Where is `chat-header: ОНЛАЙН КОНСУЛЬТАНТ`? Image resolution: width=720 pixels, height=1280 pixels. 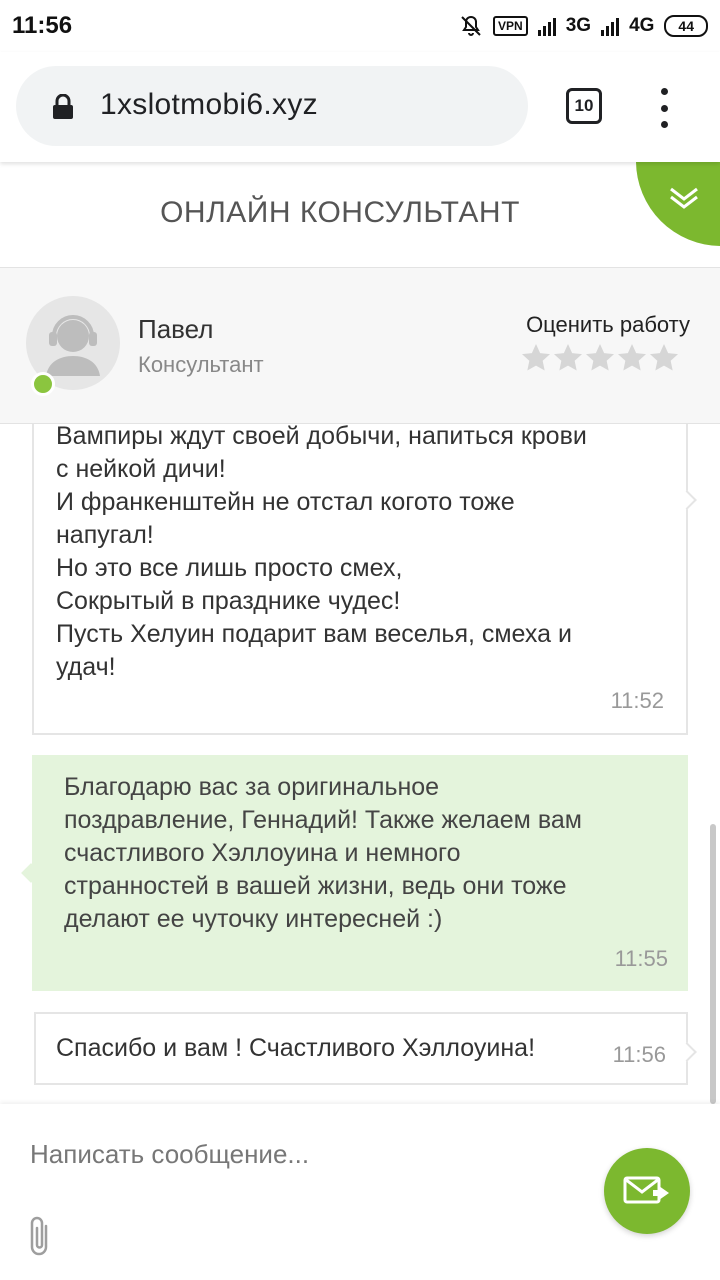
chat-header: ОНЛАЙН КОНСУЛЬТАНТ is located at coordinates (360, 215).